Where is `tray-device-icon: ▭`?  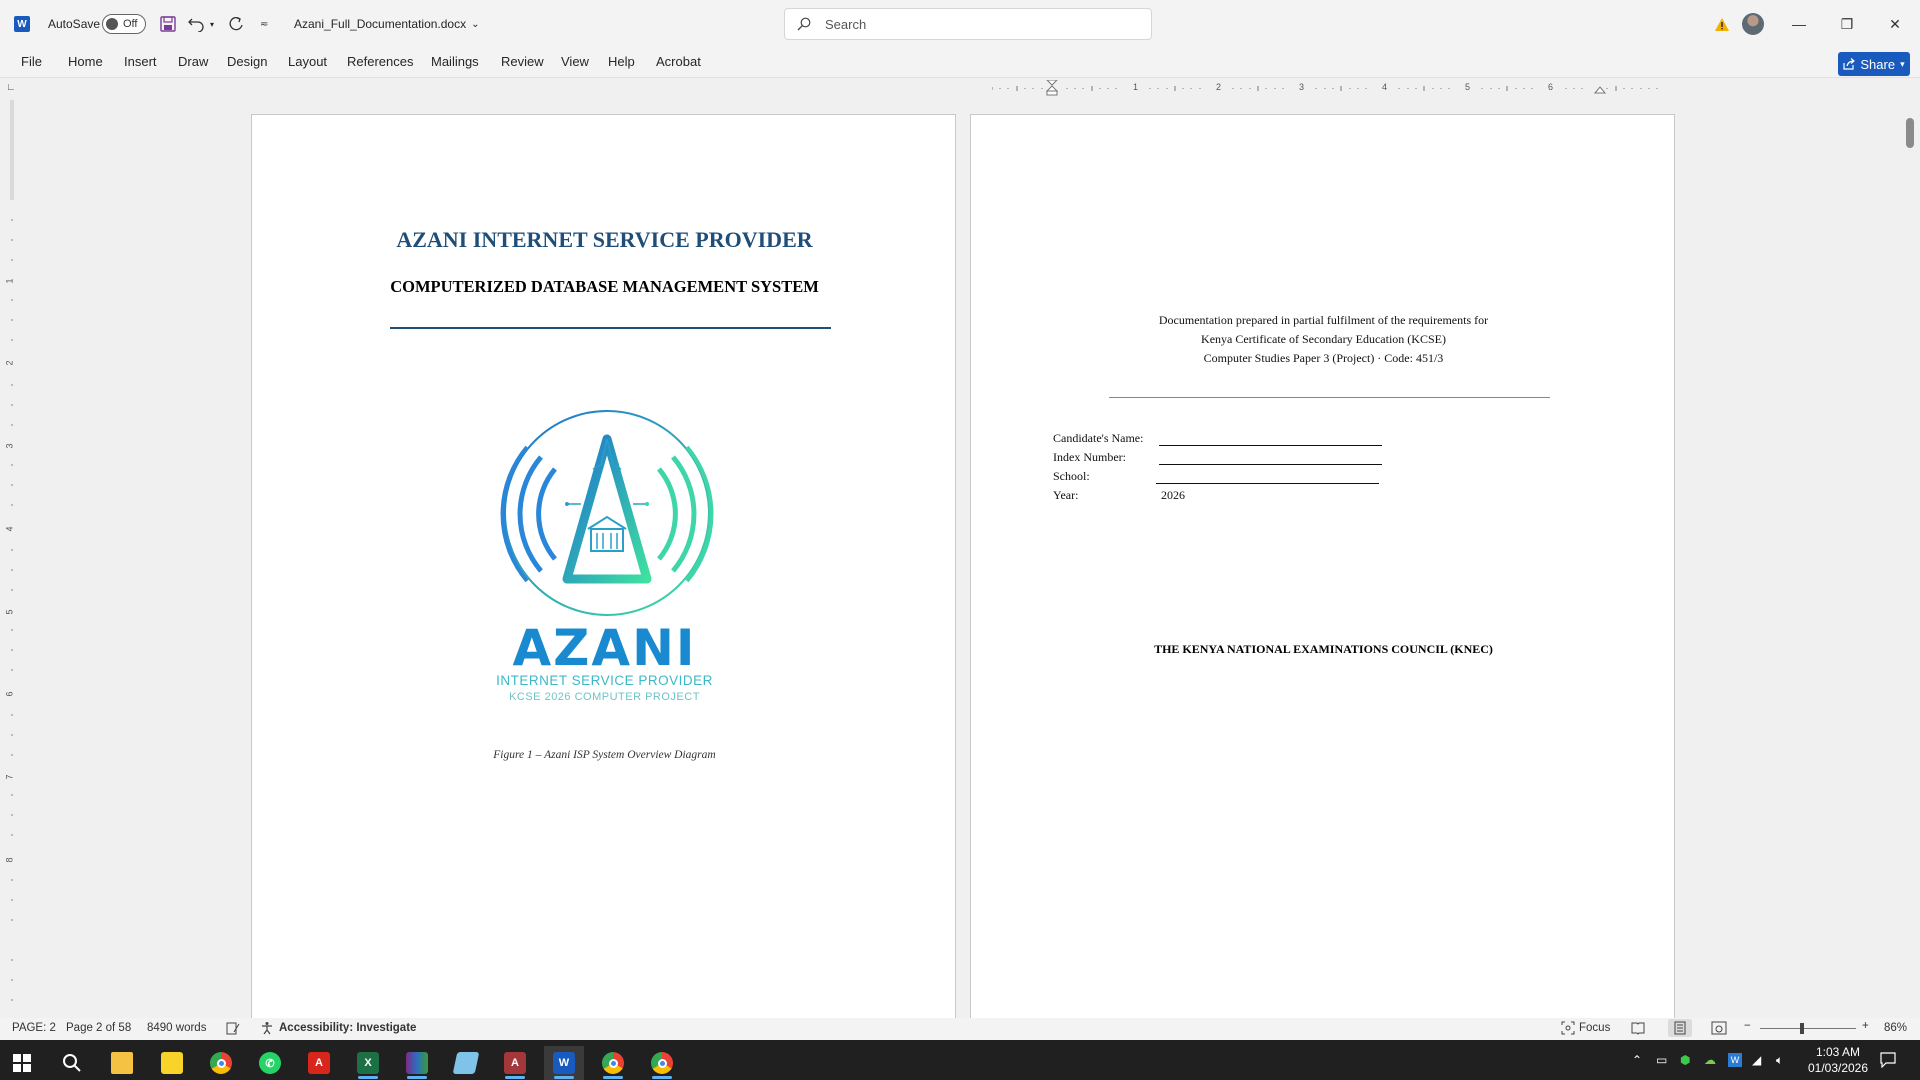
tray-device-icon: ▭ is located at coordinates (1661, 1060).